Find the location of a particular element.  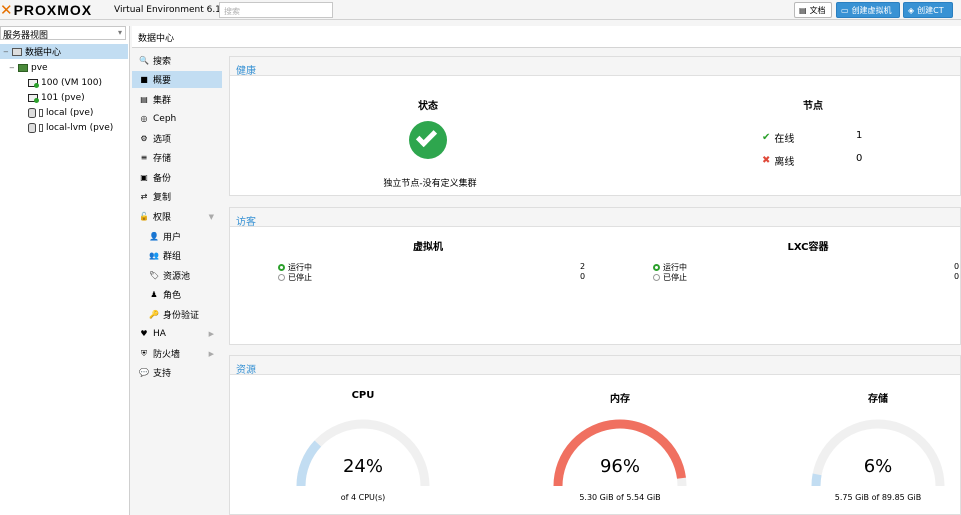

tree-storage-local: local (pve) is located at coordinates (60, 112).